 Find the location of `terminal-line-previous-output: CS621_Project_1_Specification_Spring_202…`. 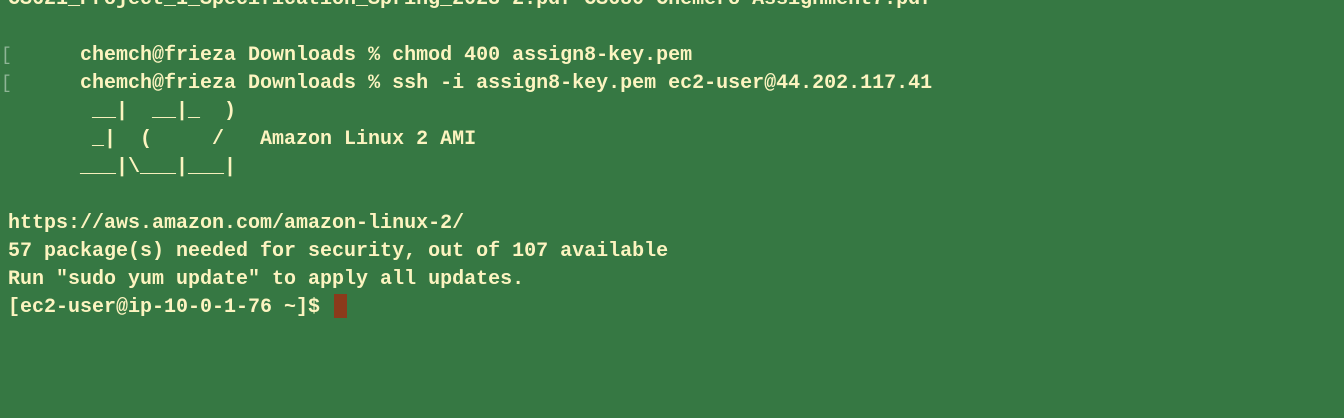

terminal-line-previous-output: CS621_Project_1_Specification_Spring_202… is located at coordinates (470, 7).